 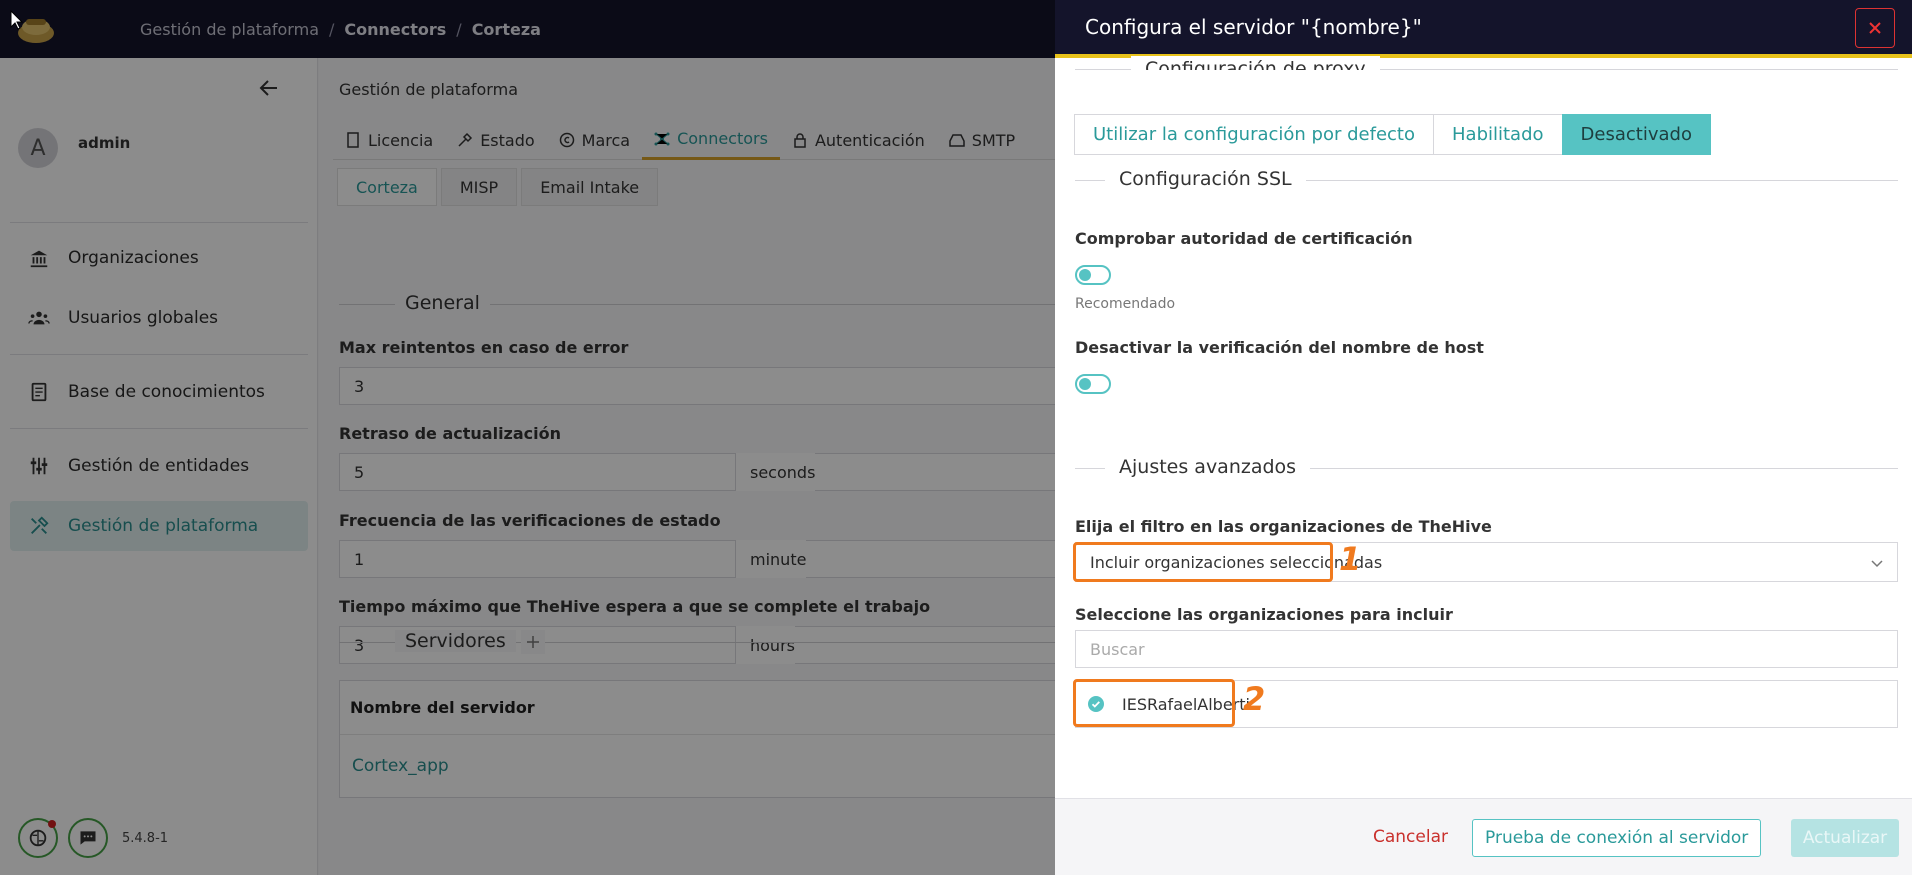 What do you see at coordinates (1125, 304) in the screenshot?
I see `check-ca-hint: Recomendado` at bounding box center [1125, 304].